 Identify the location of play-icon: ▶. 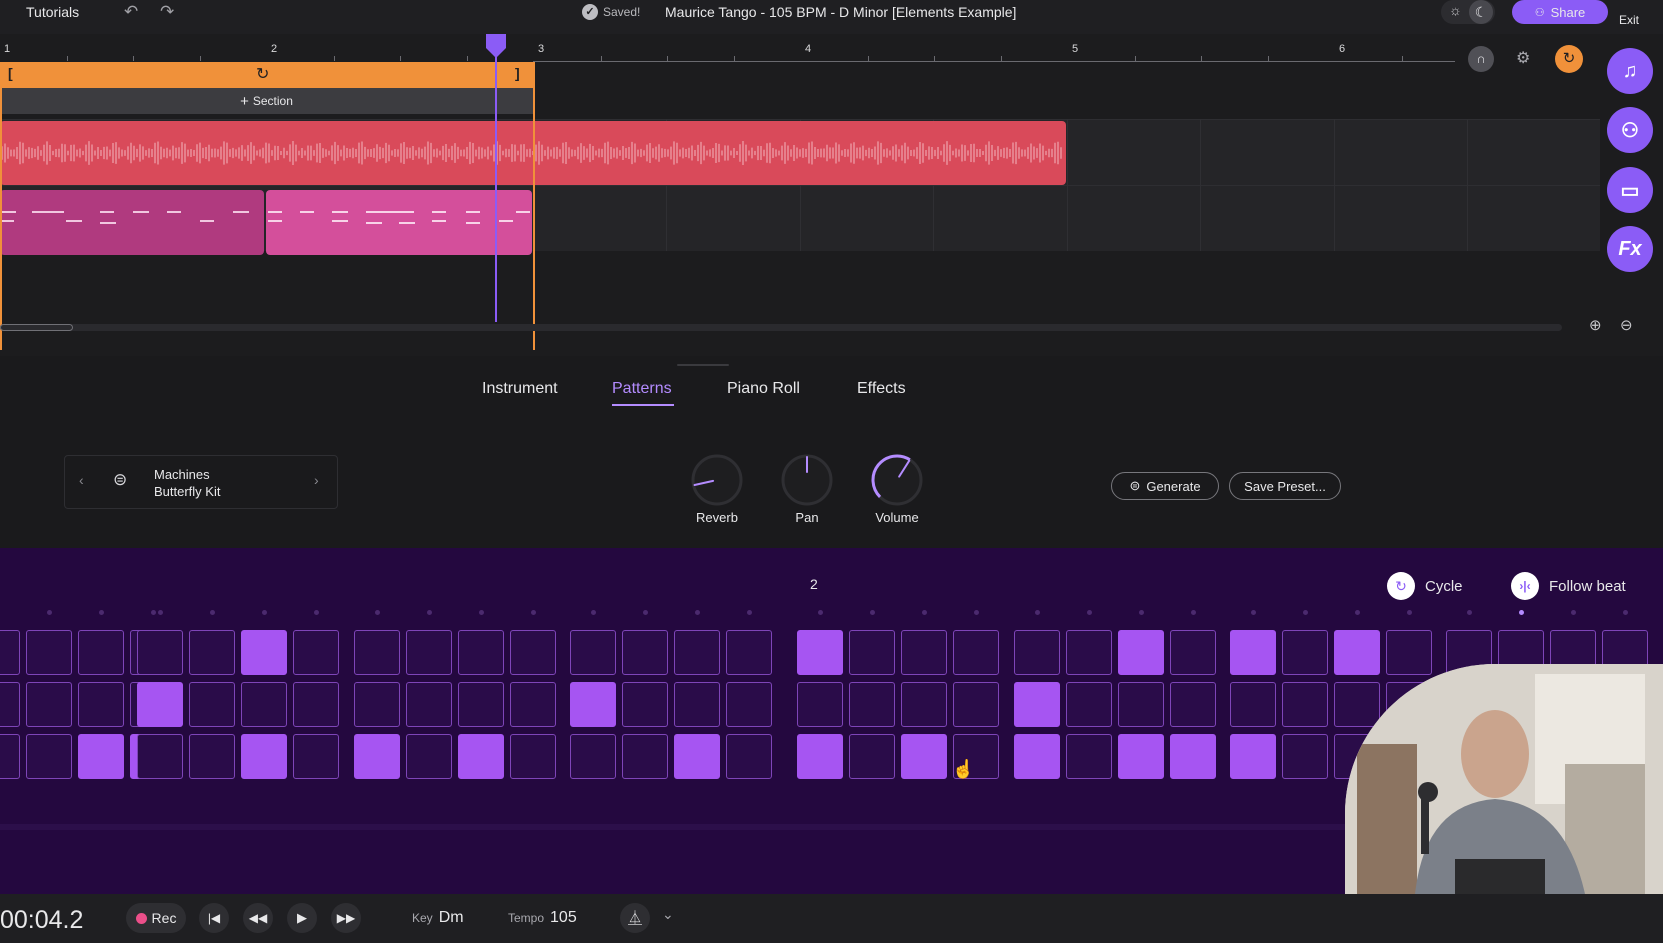
(302, 918).